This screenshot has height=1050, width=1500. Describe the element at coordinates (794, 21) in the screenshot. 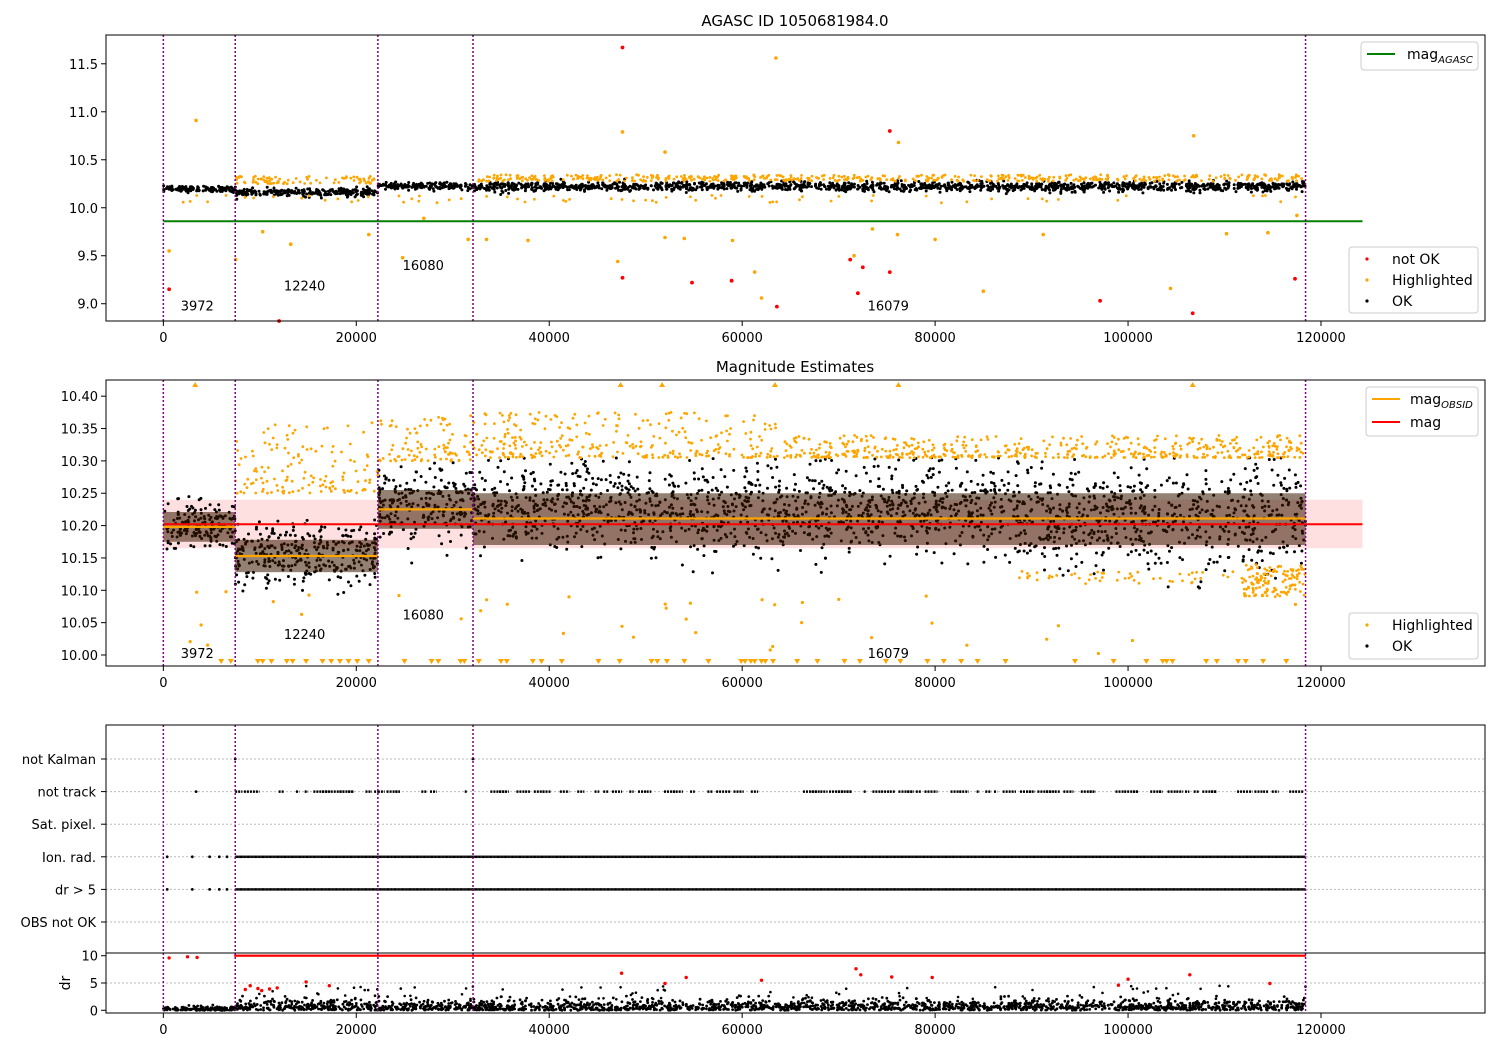

I see `panel-agasc-title: AGASC ID 1050681984.0` at that location.